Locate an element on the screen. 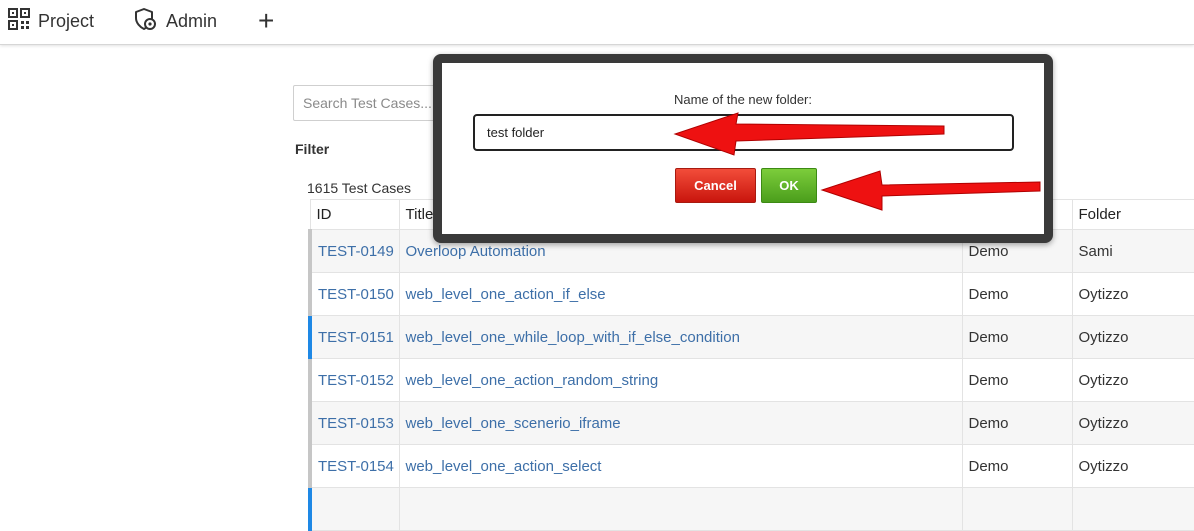 This screenshot has height=531, width=1194. test-id-link: TEST-0154 is located at coordinates (356, 466).